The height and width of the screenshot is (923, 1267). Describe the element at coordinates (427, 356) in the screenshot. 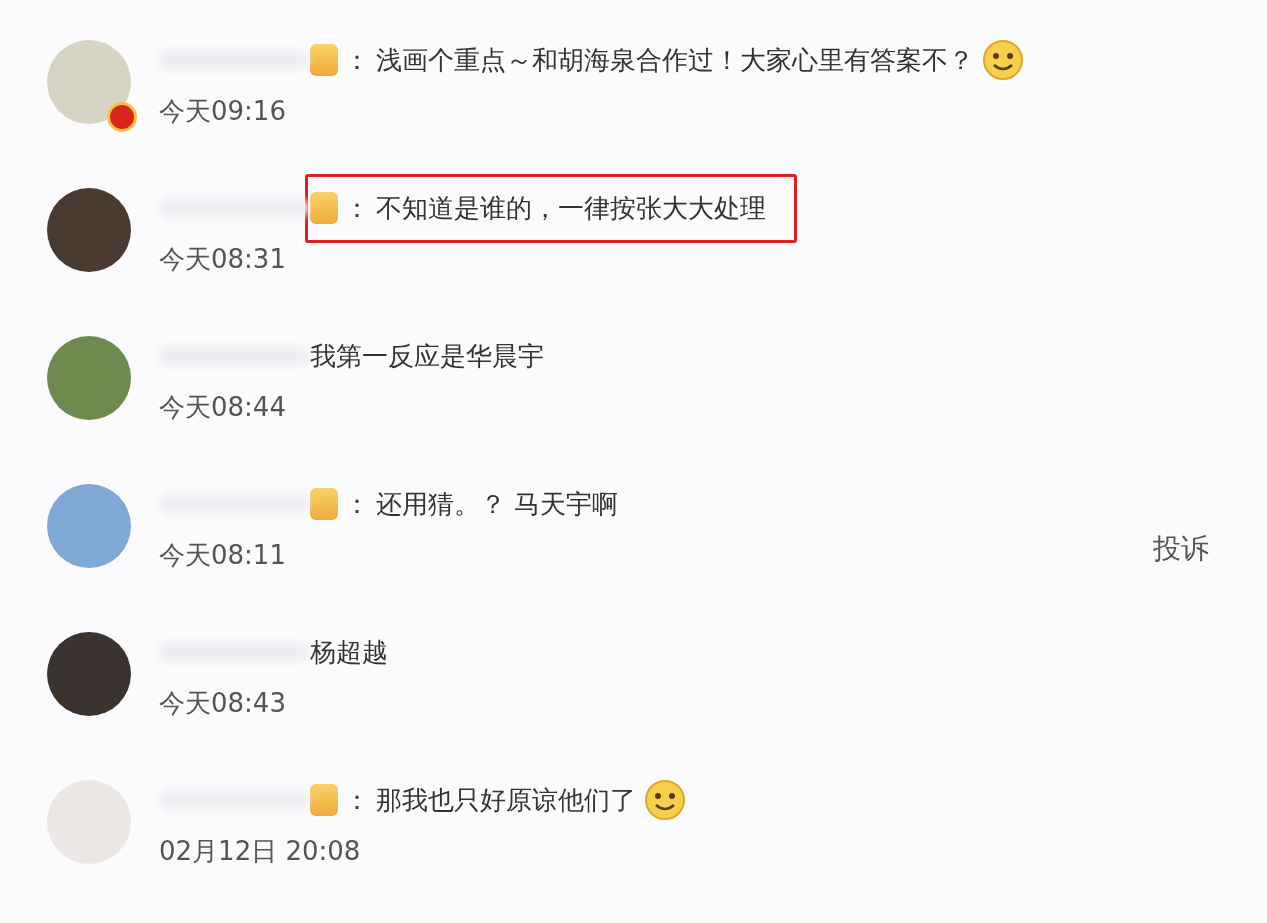

I see `comment-text: 我第一反应是华晨宇` at that location.